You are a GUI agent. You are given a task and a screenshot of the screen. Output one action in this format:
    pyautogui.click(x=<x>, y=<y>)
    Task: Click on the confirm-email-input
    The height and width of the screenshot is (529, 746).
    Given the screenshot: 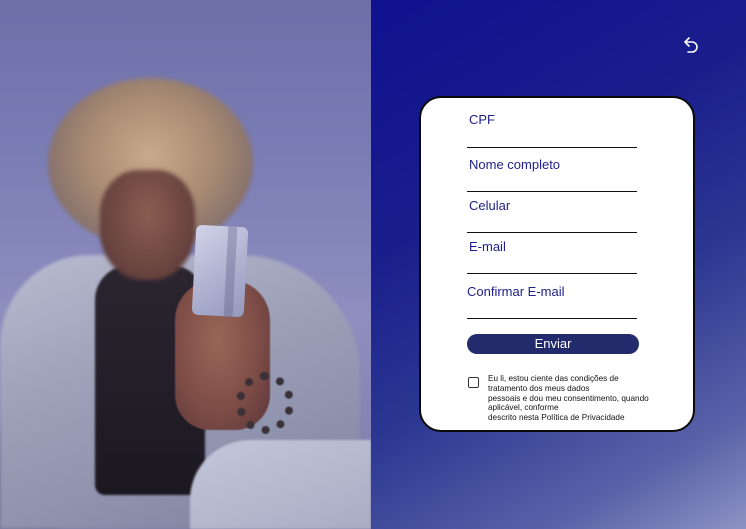 What is the action you would take?
    pyautogui.click(x=553, y=307)
    